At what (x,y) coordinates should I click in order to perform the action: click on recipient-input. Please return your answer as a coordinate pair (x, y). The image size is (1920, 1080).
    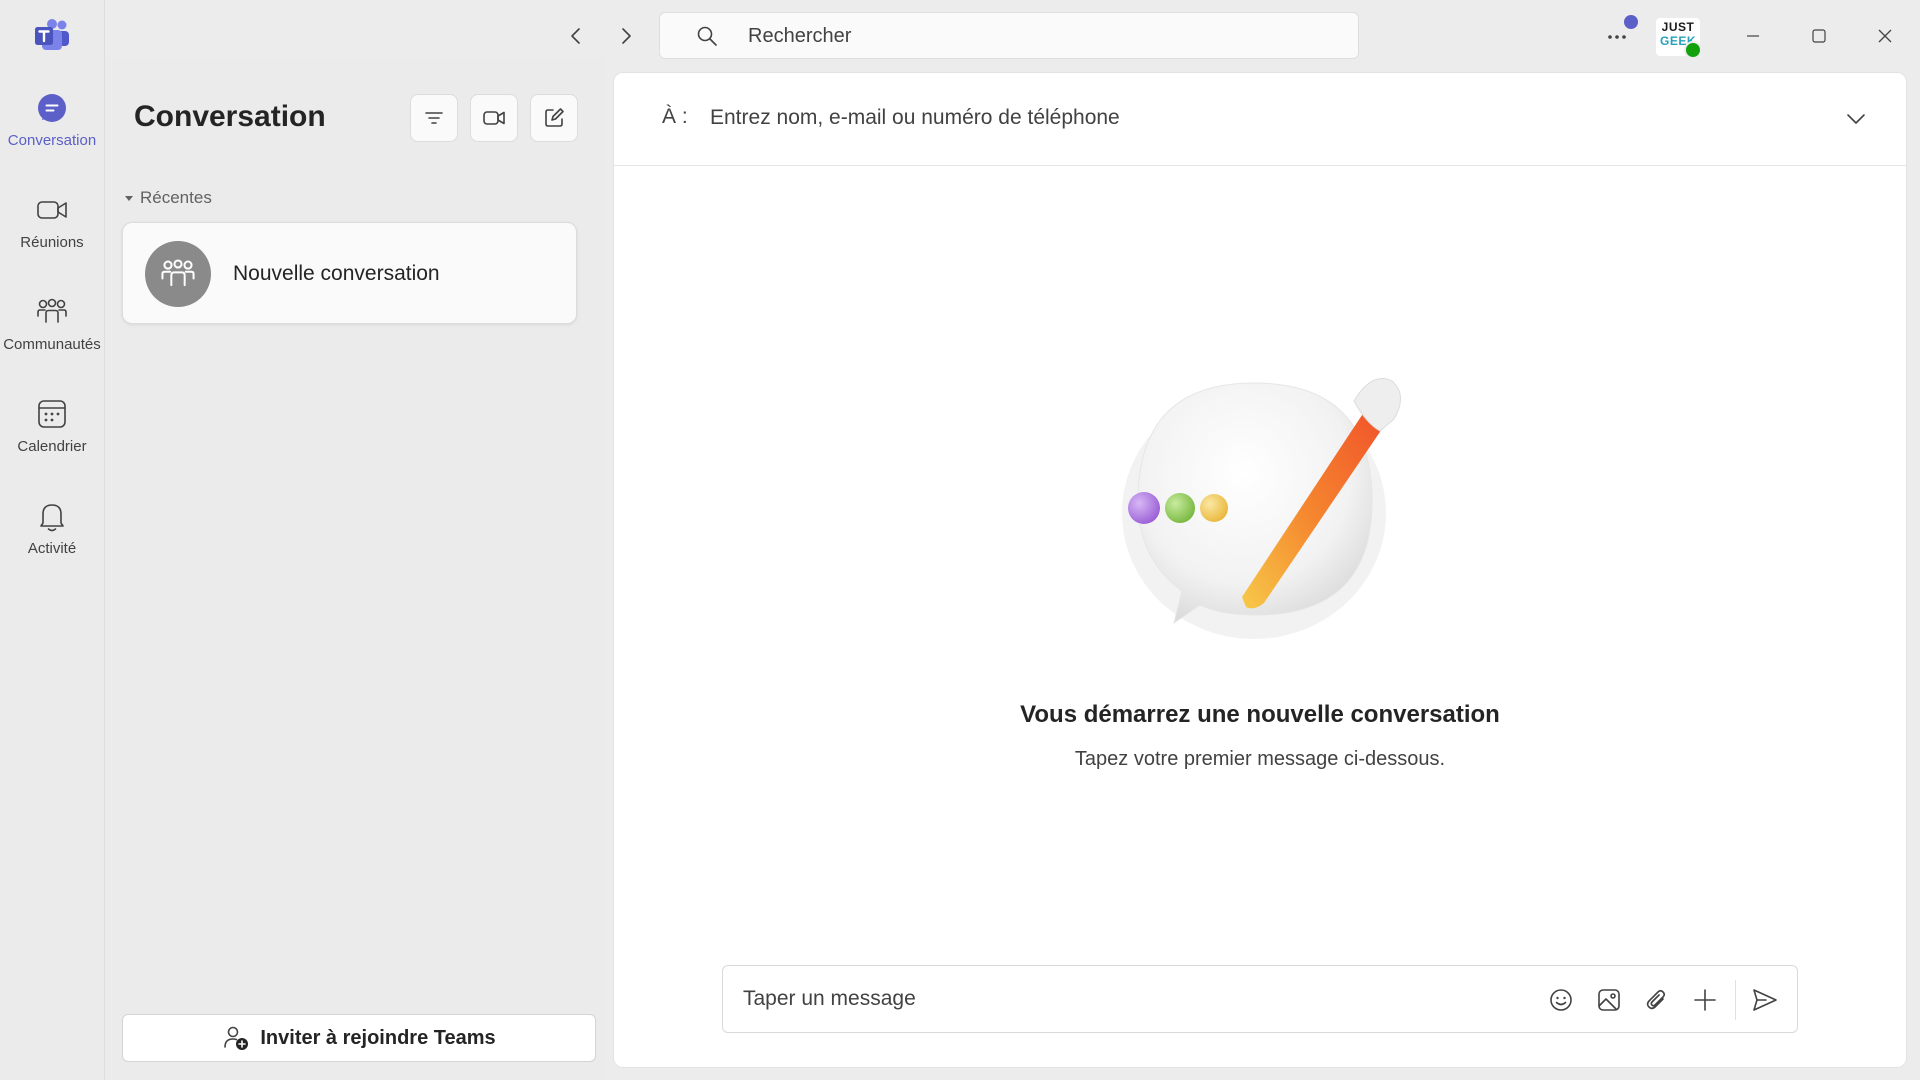
    Looking at the image, I should click on (1230, 118).